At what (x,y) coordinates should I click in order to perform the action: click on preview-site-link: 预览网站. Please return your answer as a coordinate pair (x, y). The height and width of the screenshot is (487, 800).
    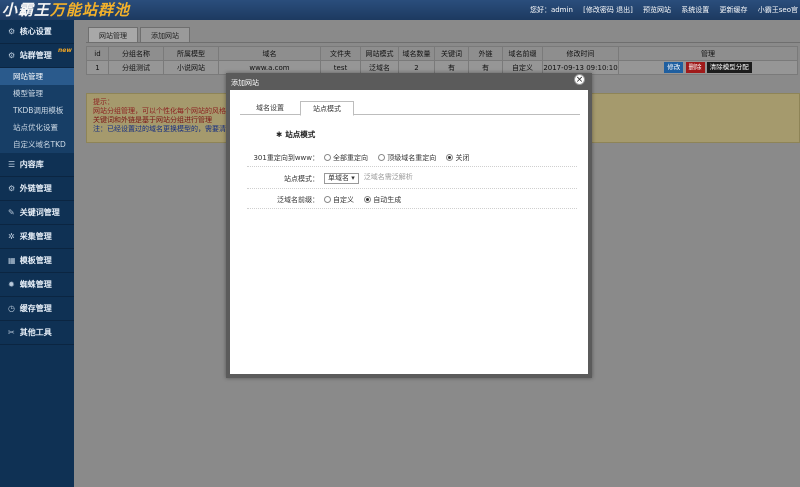
    Looking at the image, I should click on (657, 10).